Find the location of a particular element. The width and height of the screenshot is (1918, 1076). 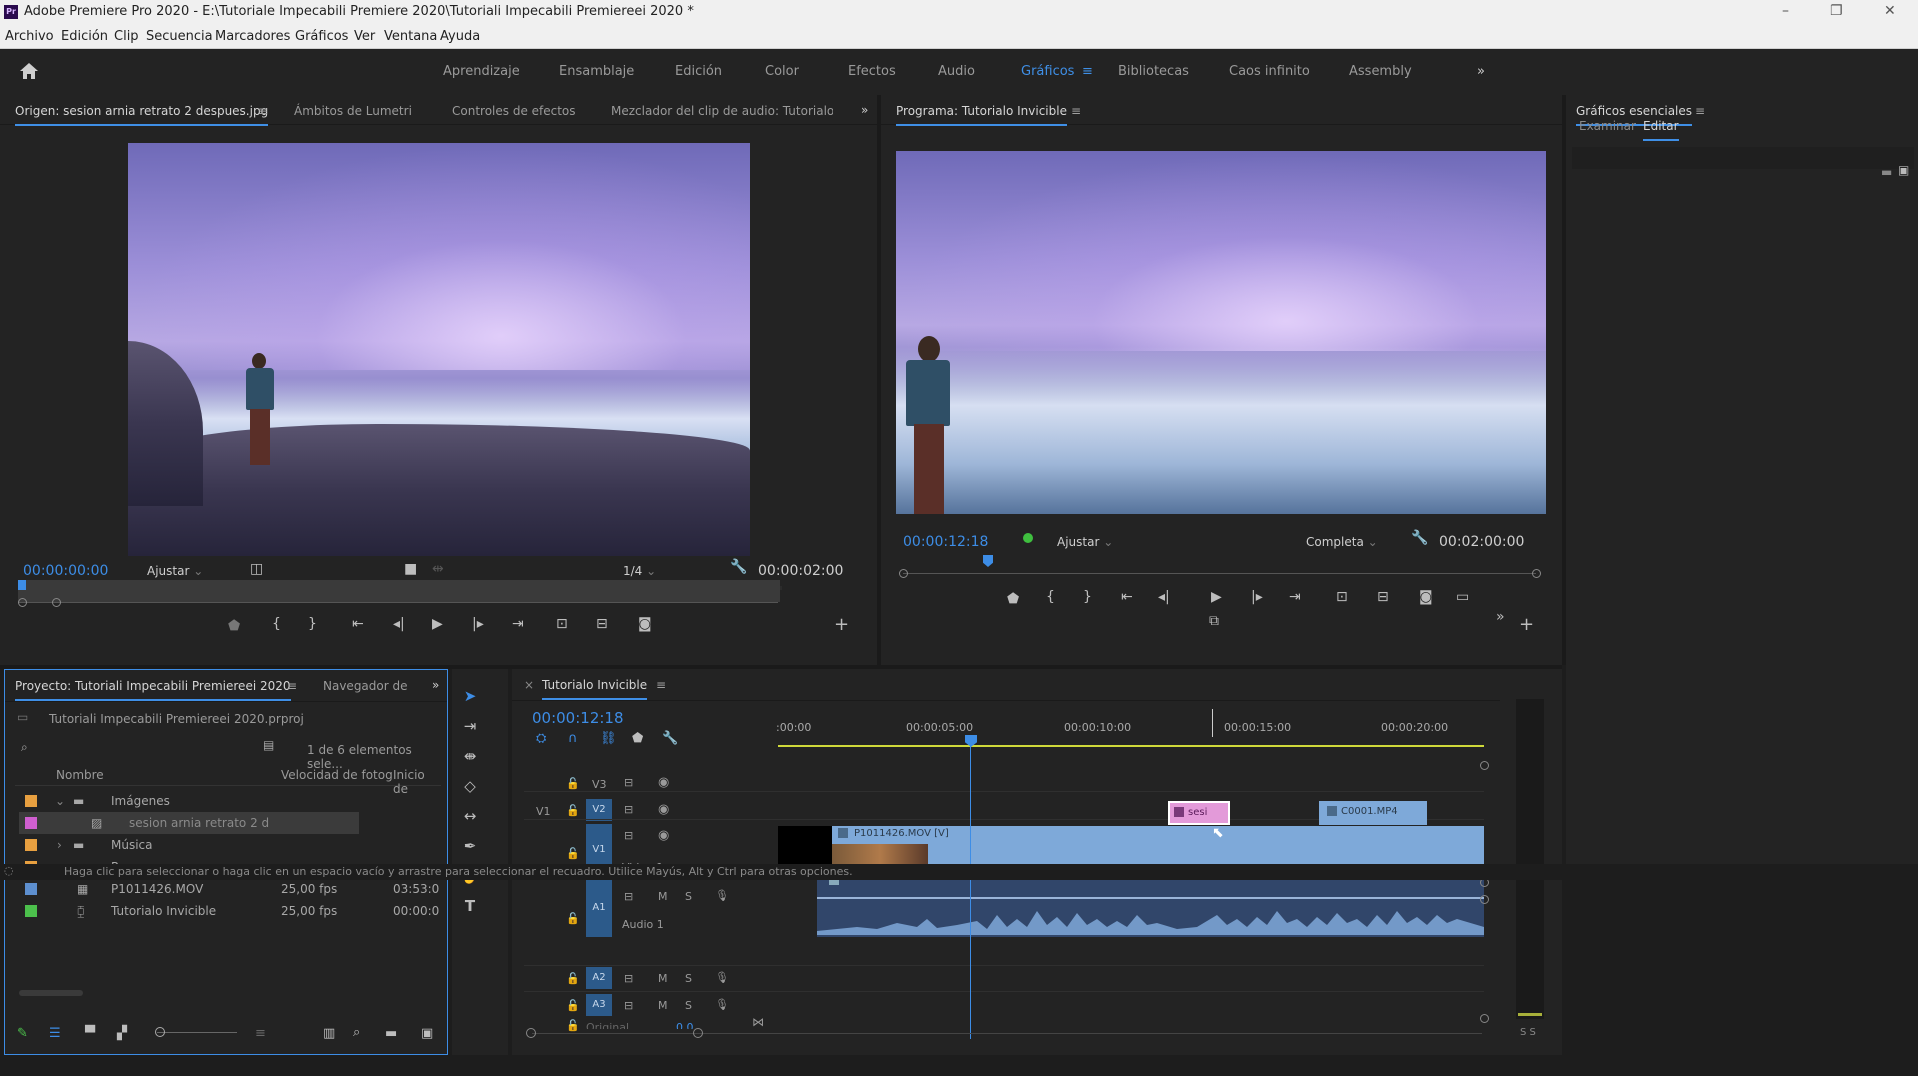

tab-sequence: Tutorialo Invicible is located at coordinates (595, 689).